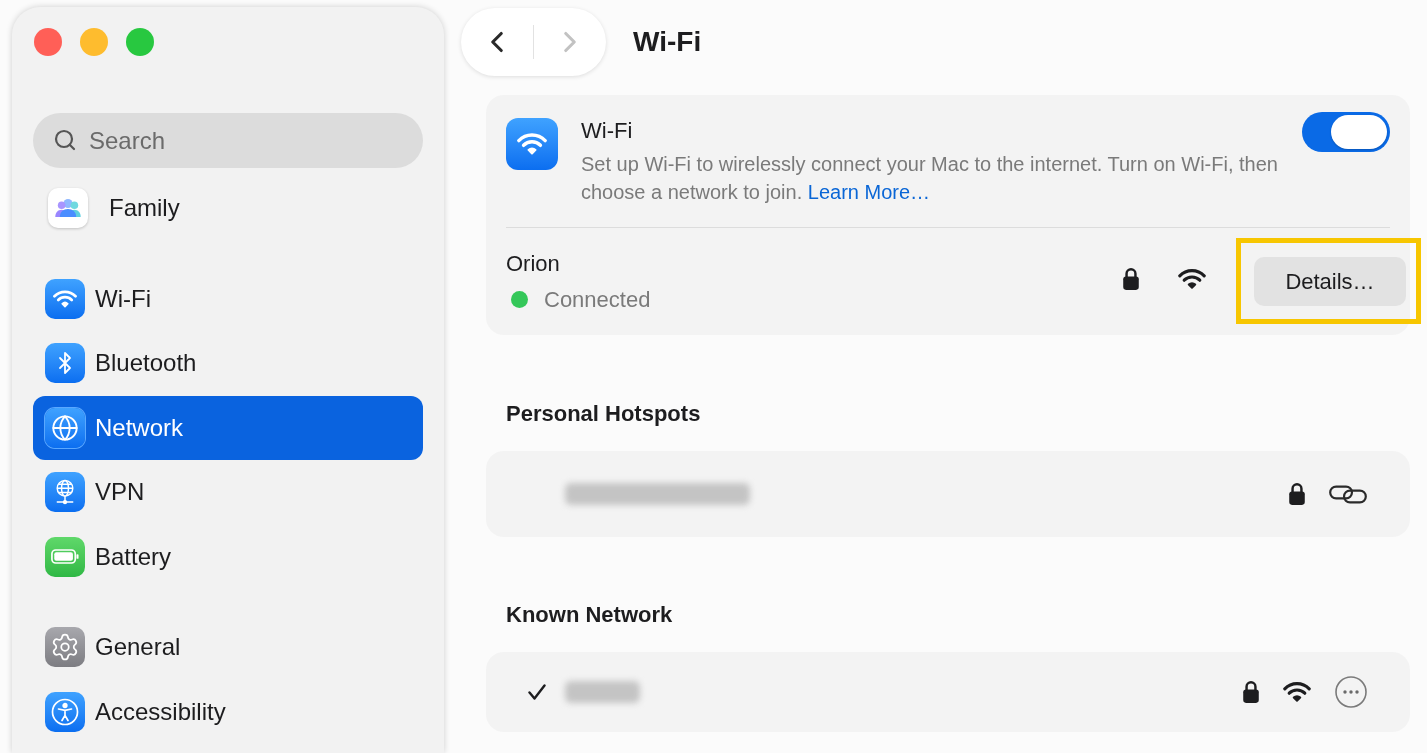 The image size is (1427, 753). Describe the element at coordinates (948, 494) in the screenshot. I see `network-row` at that location.